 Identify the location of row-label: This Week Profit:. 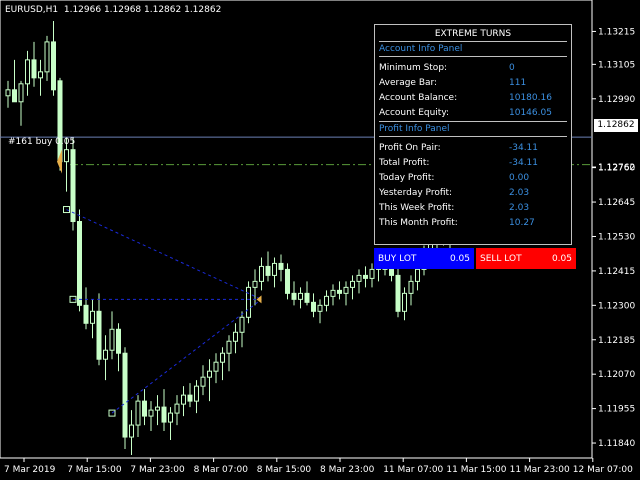
(417, 208).